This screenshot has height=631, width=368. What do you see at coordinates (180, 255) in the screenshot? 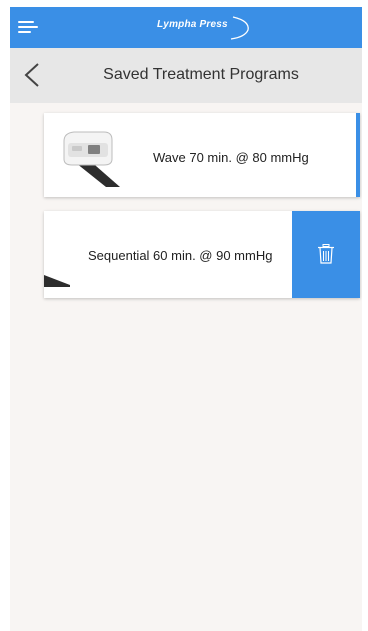
I see `program-label: Sequential 60 min. @ 90 mmHg` at bounding box center [180, 255].